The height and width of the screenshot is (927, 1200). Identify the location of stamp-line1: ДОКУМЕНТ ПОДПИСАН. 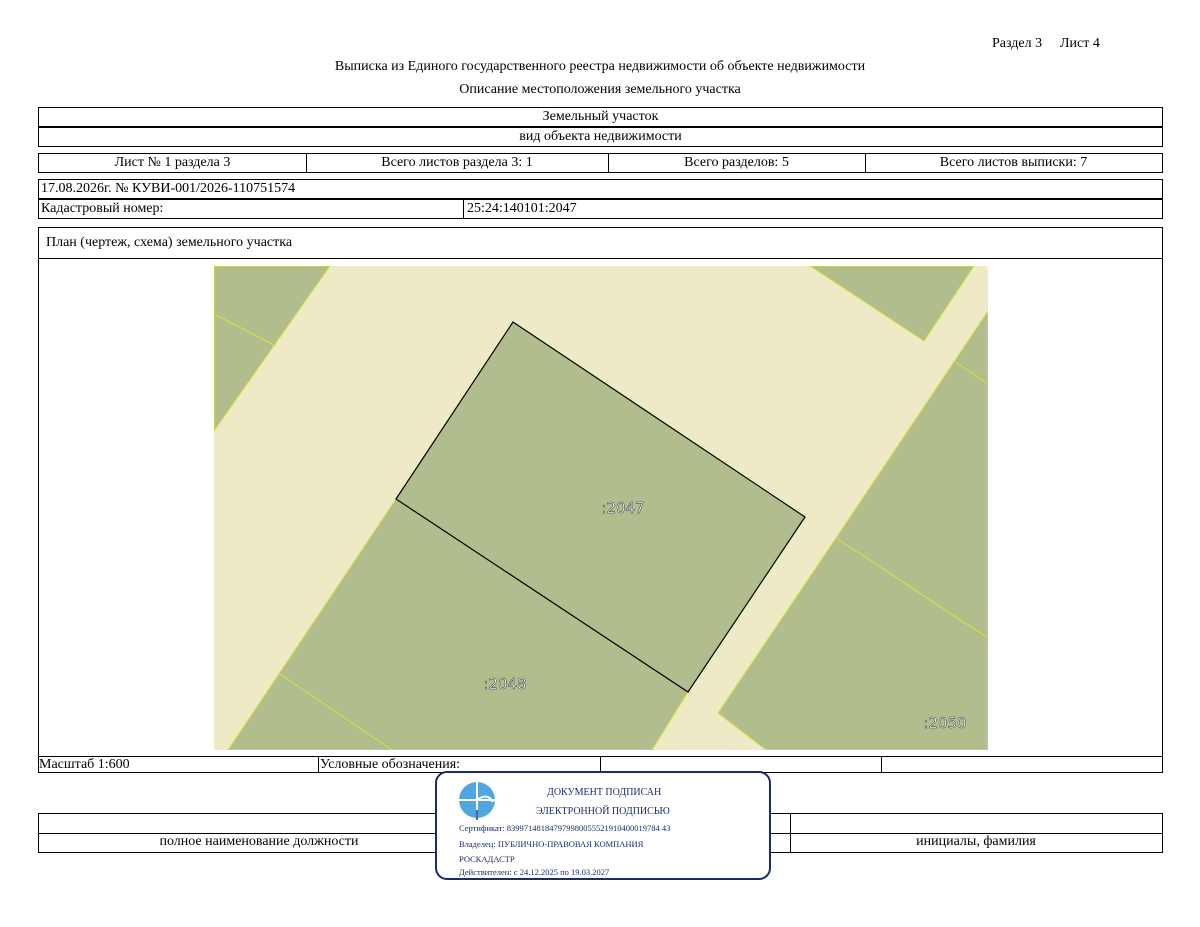
(604, 792).